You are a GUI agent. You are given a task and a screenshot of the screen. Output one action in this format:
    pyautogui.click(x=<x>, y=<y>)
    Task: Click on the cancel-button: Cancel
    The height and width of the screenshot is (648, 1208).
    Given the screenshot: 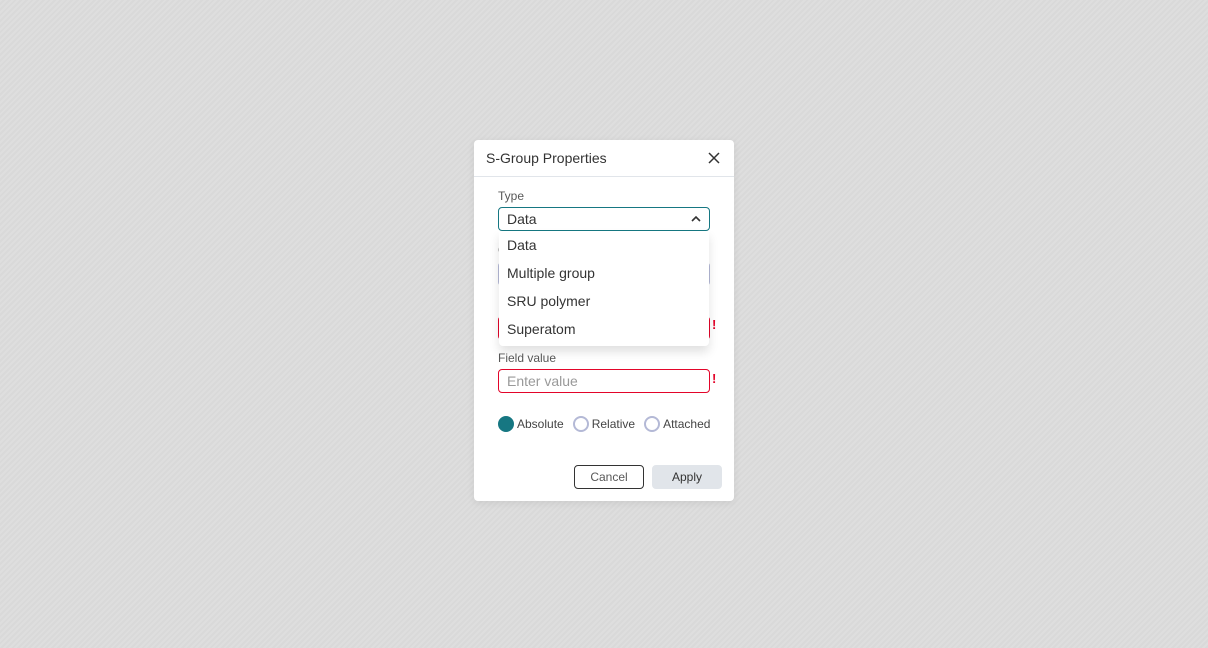 What is the action you would take?
    pyautogui.click(x=609, y=477)
    